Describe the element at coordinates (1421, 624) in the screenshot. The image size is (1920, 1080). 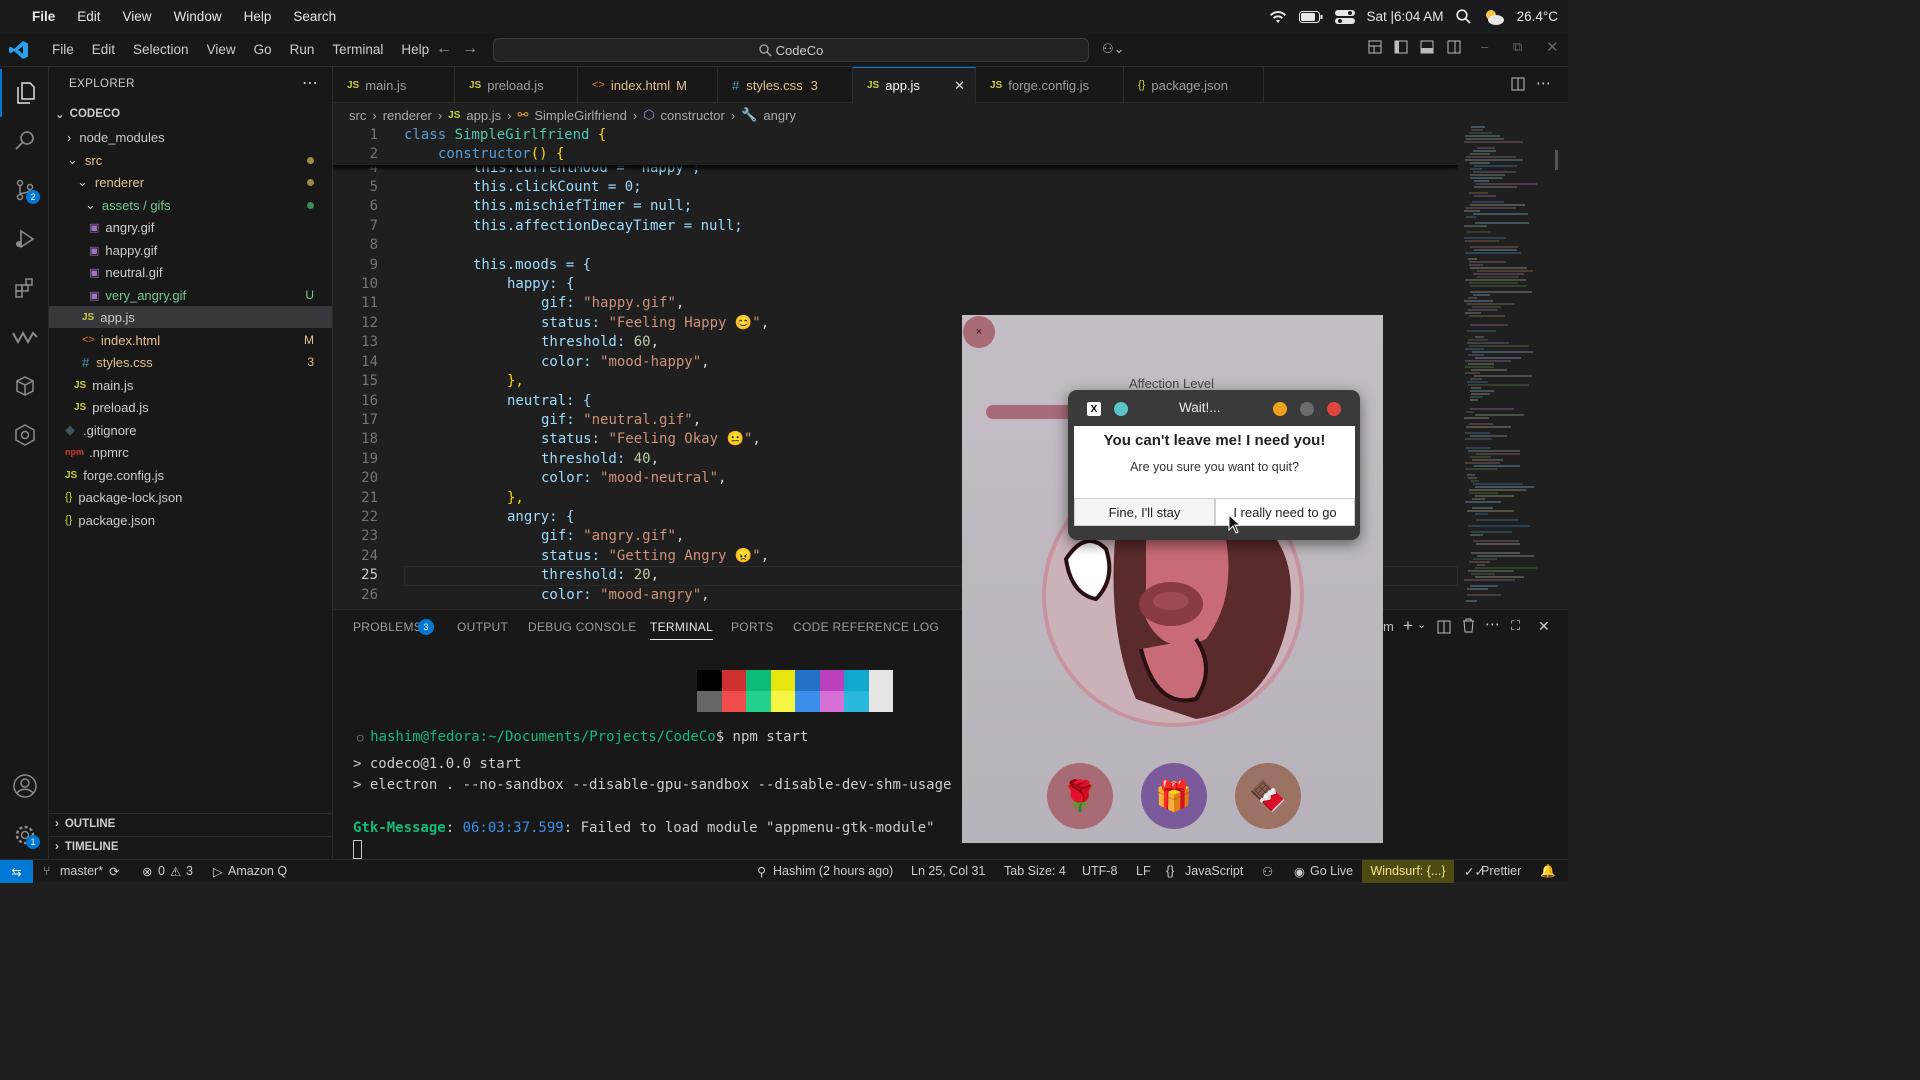
I see `chevron-down-icon: ⌄` at that location.